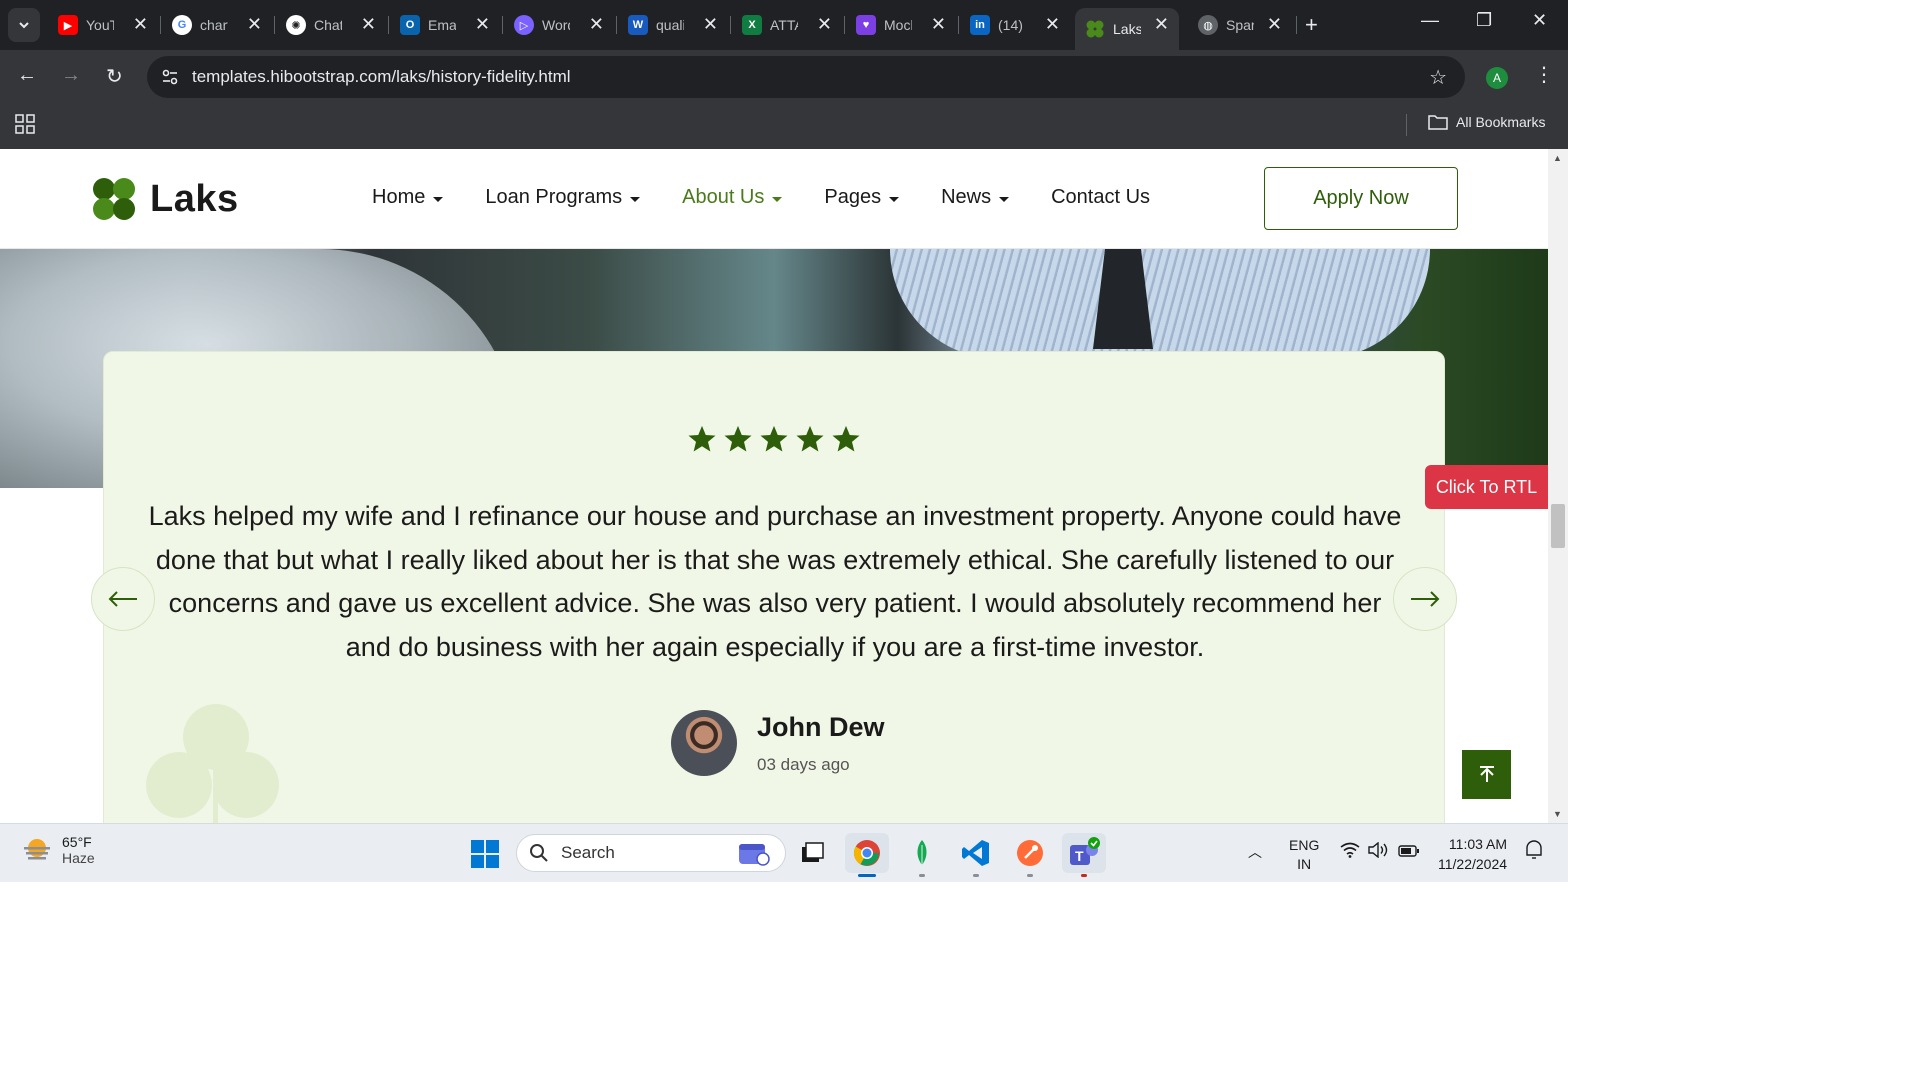  I want to click on word-icon: W, so click(638, 25).